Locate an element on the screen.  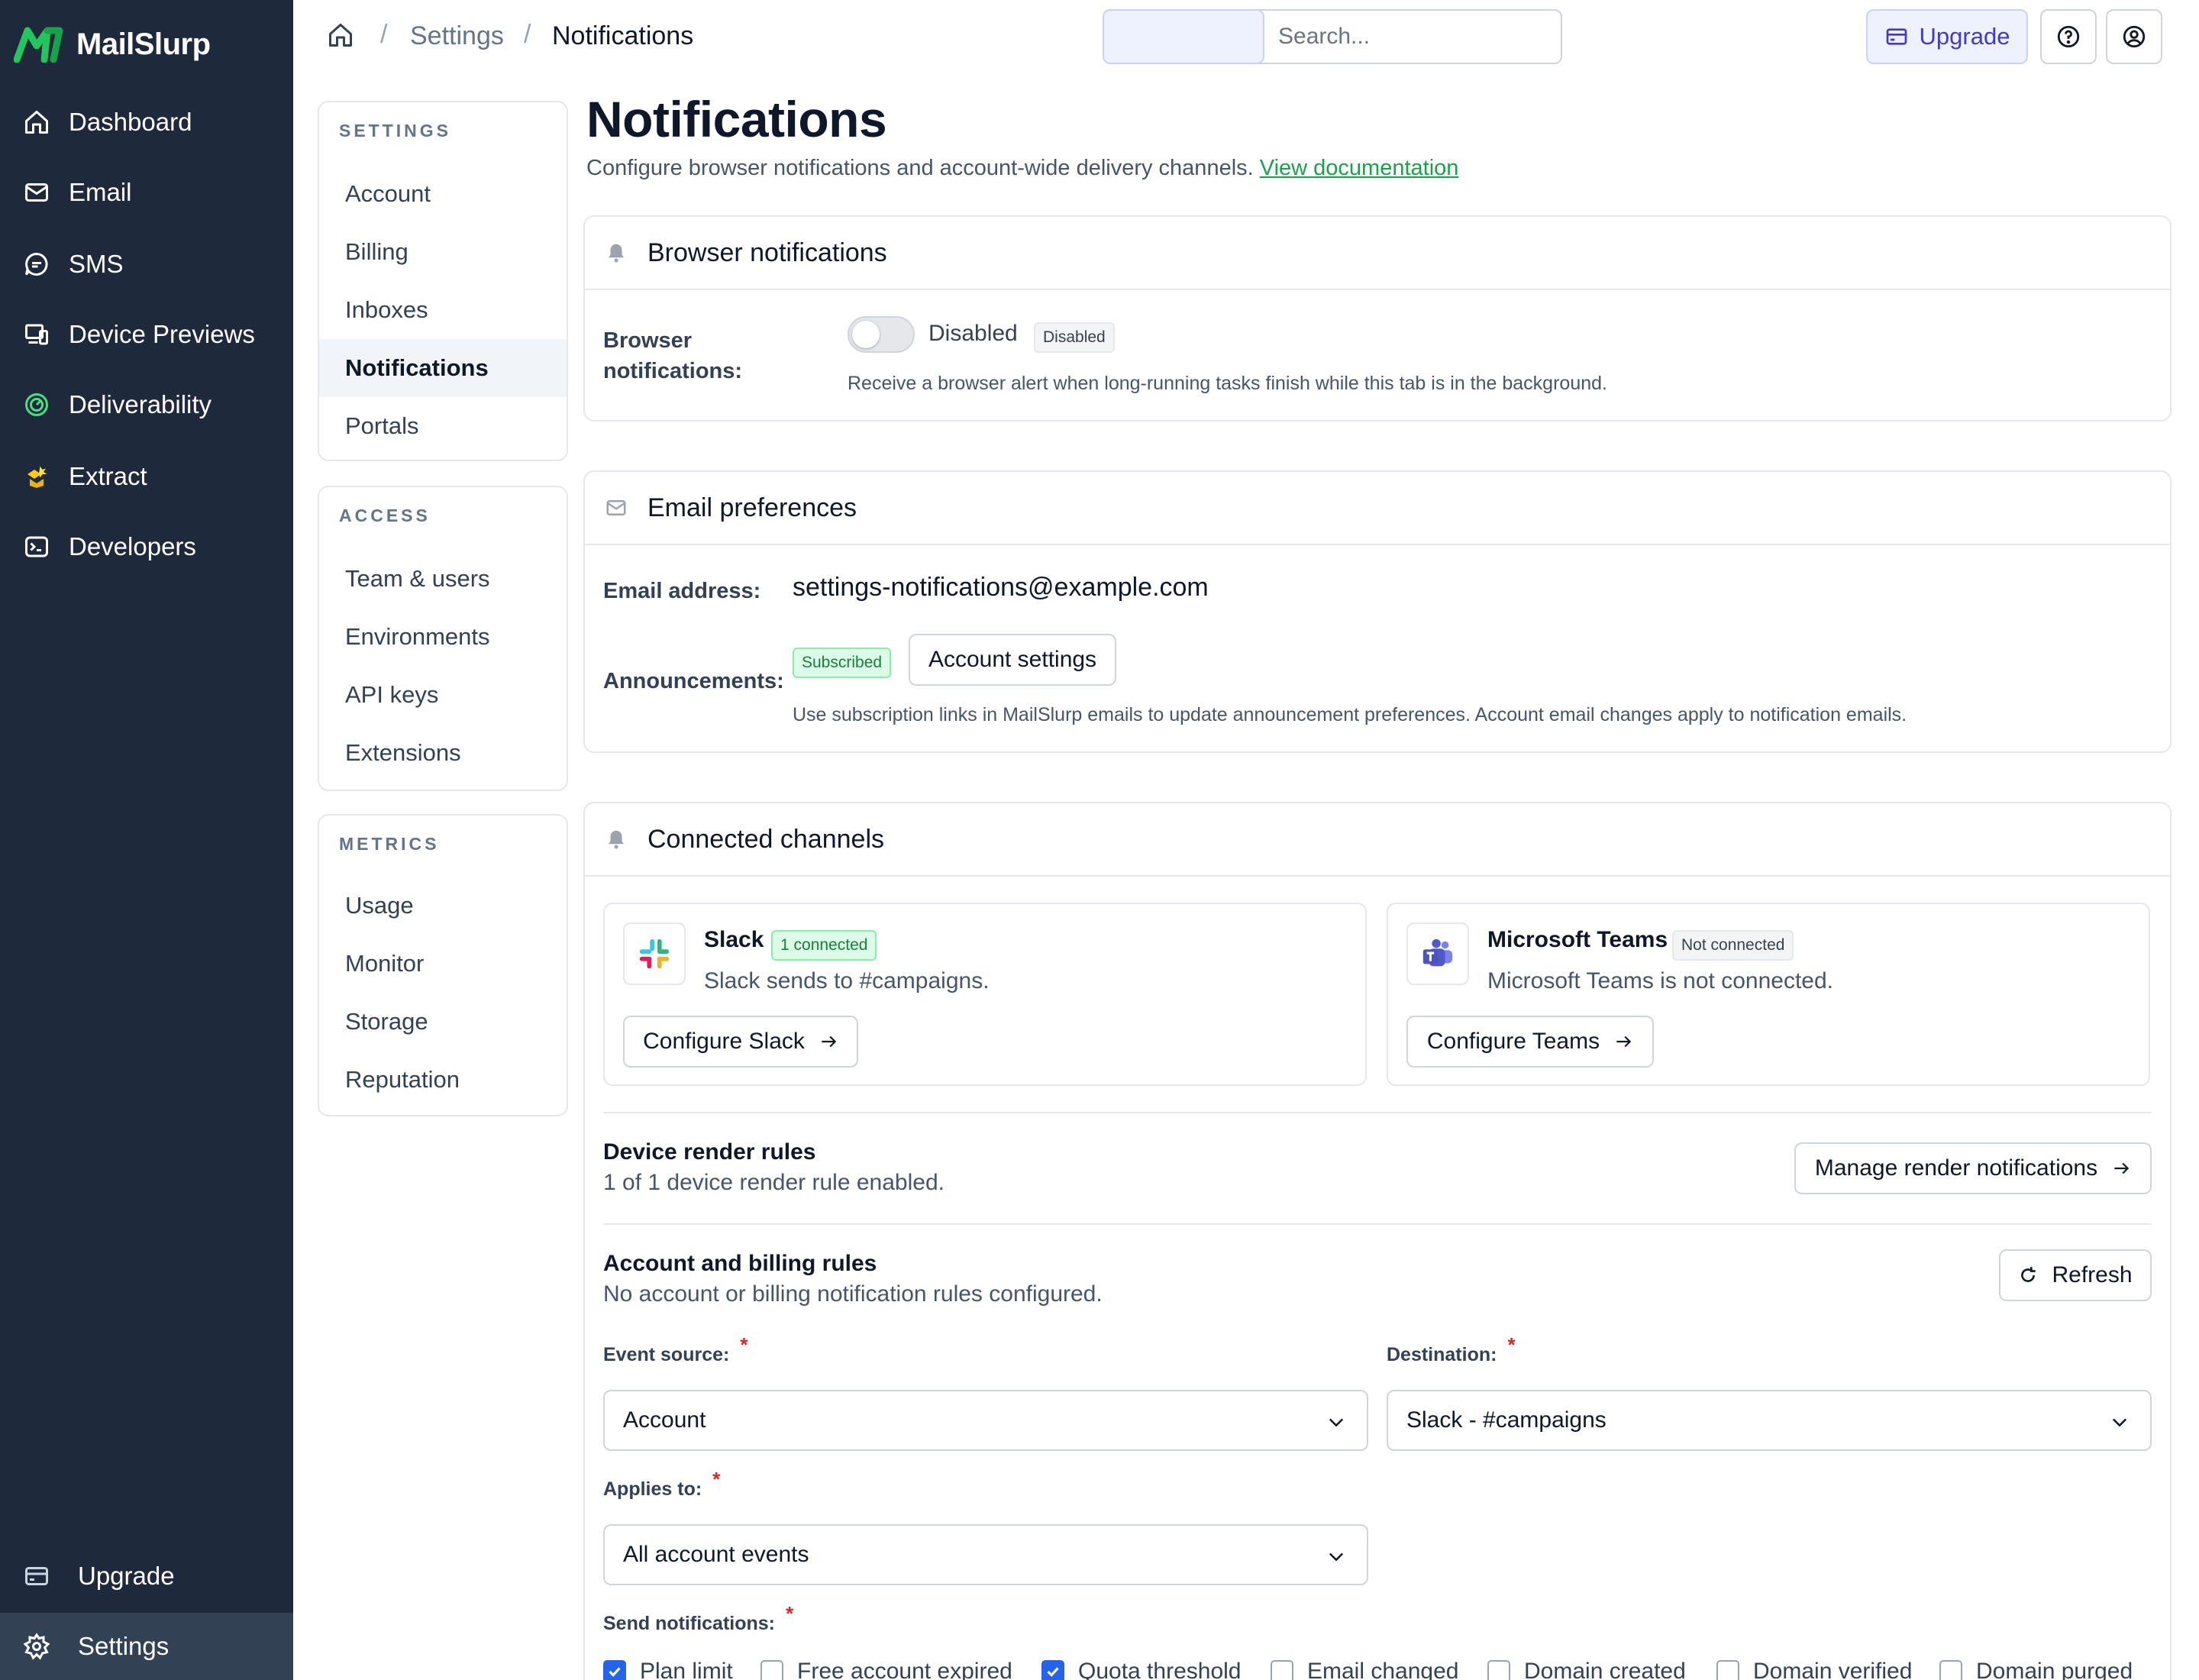
send-notifications-label: Send notifications: * is located at coordinates (698, 1619).